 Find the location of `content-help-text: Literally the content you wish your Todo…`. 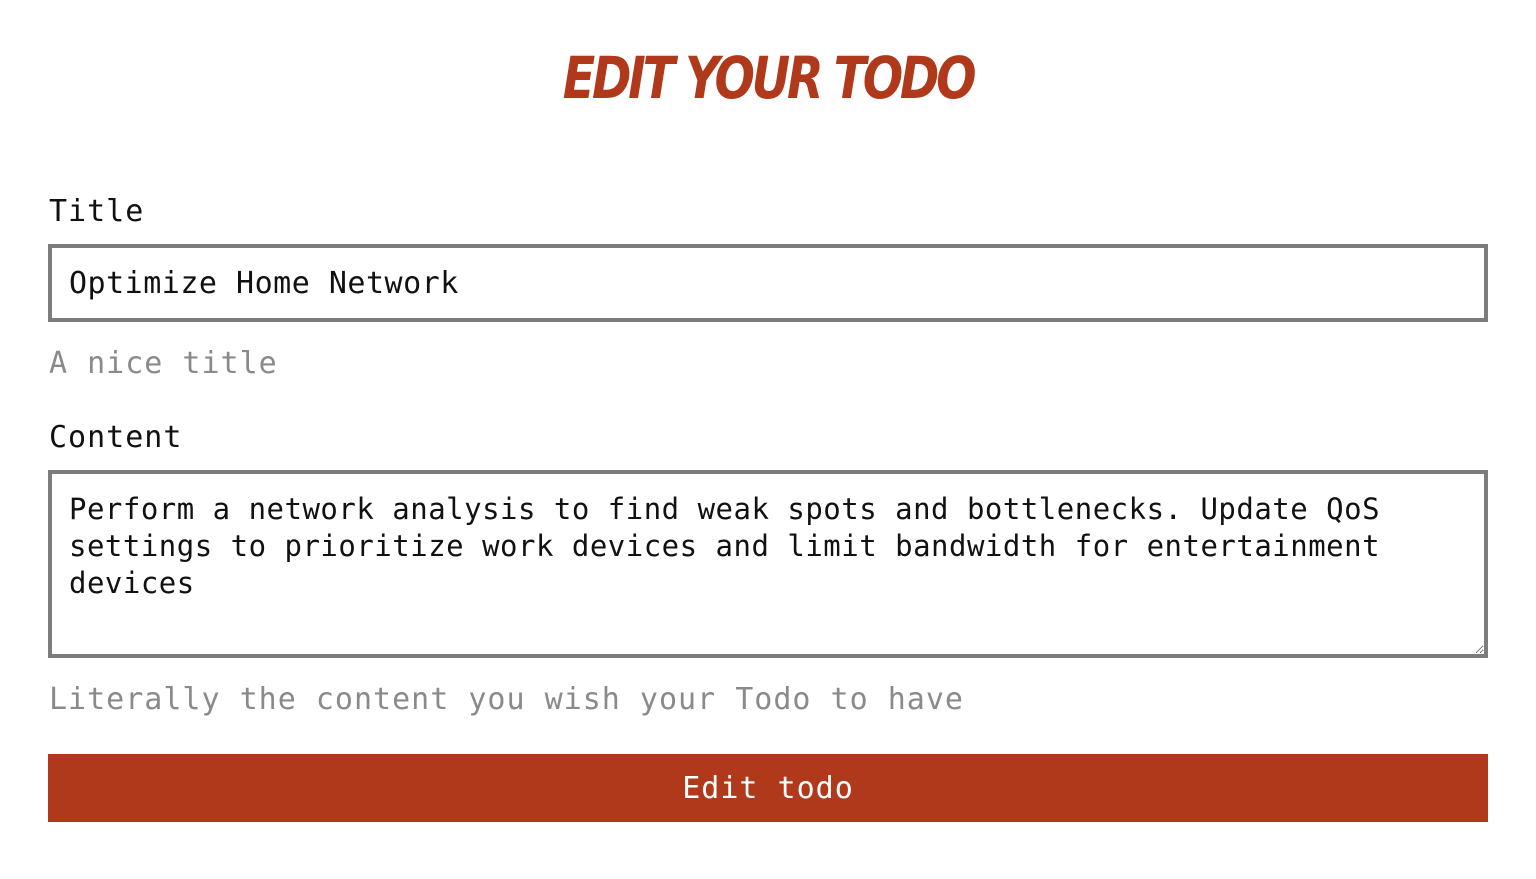

content-help-text: Literally the content you wish your Todo… is located at coordinates (506, 699).